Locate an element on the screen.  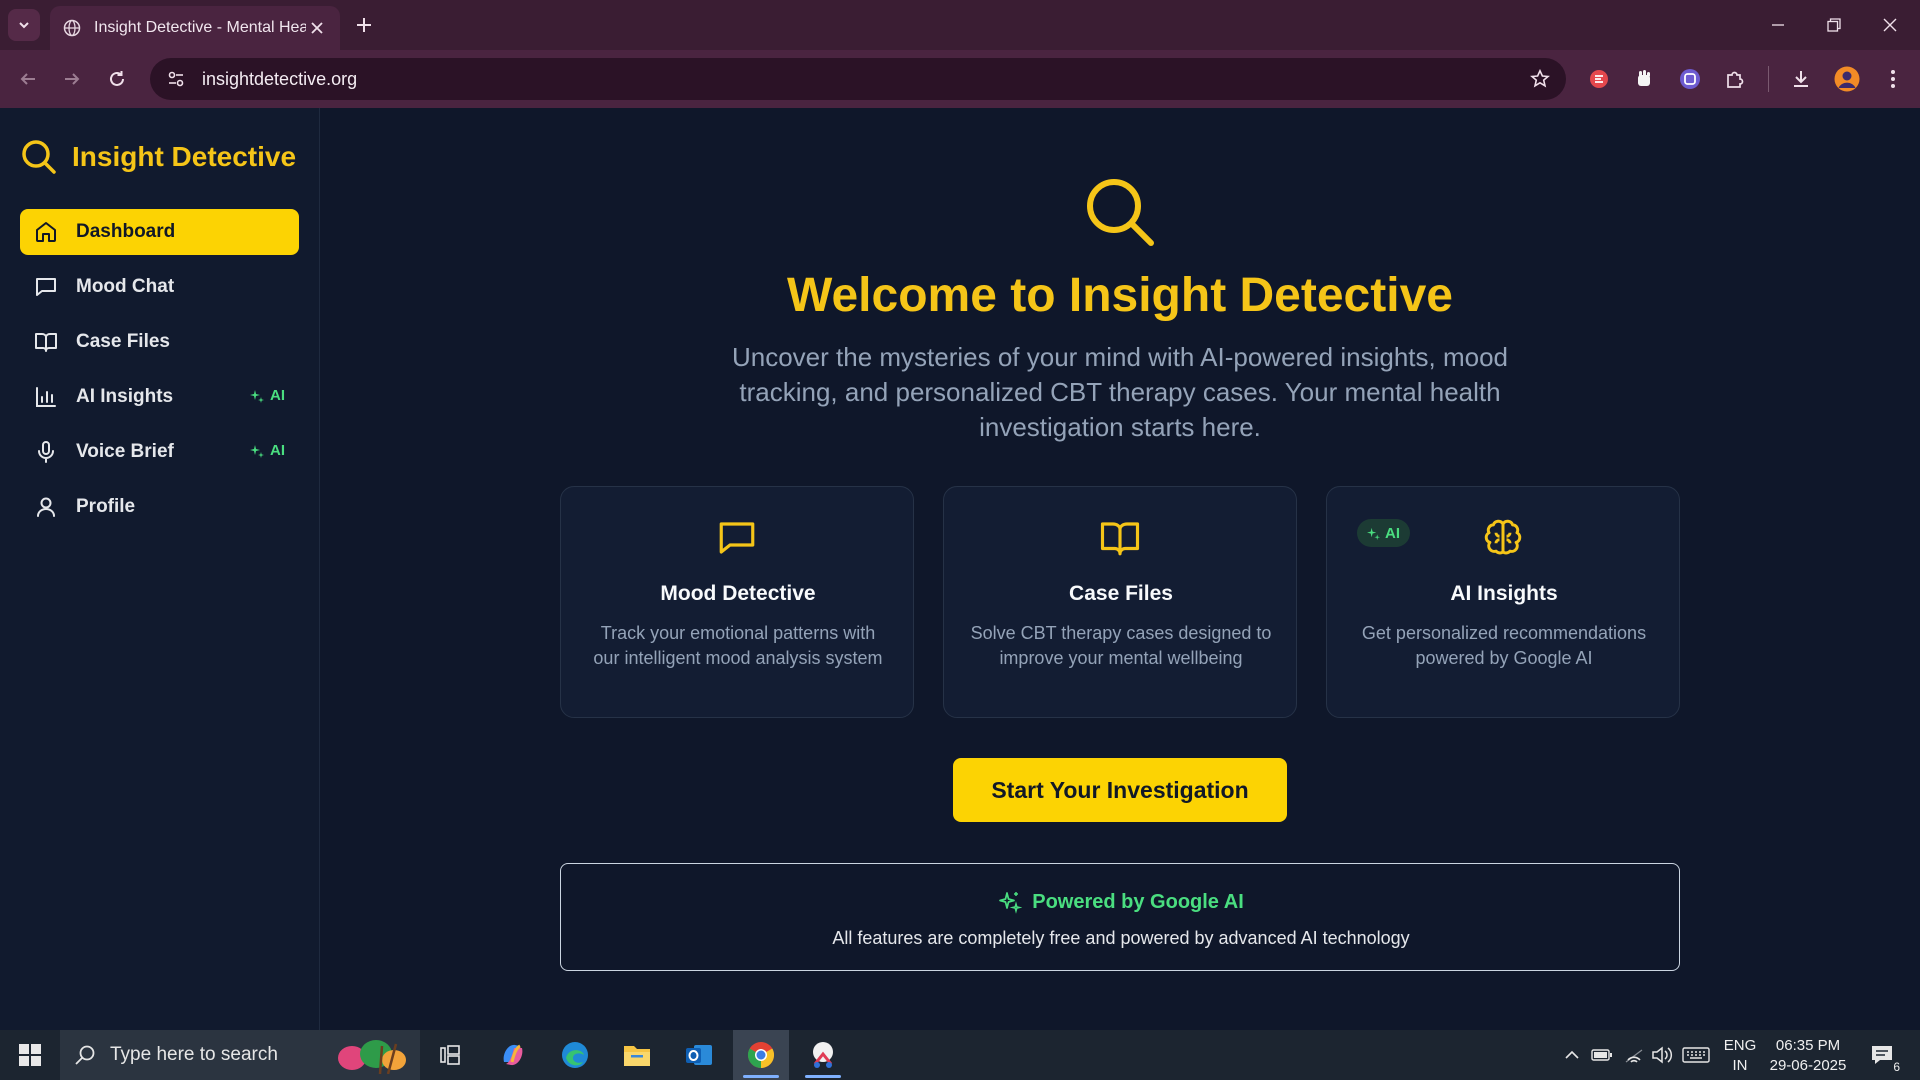
start-button is located at coordinates (30, 1055).